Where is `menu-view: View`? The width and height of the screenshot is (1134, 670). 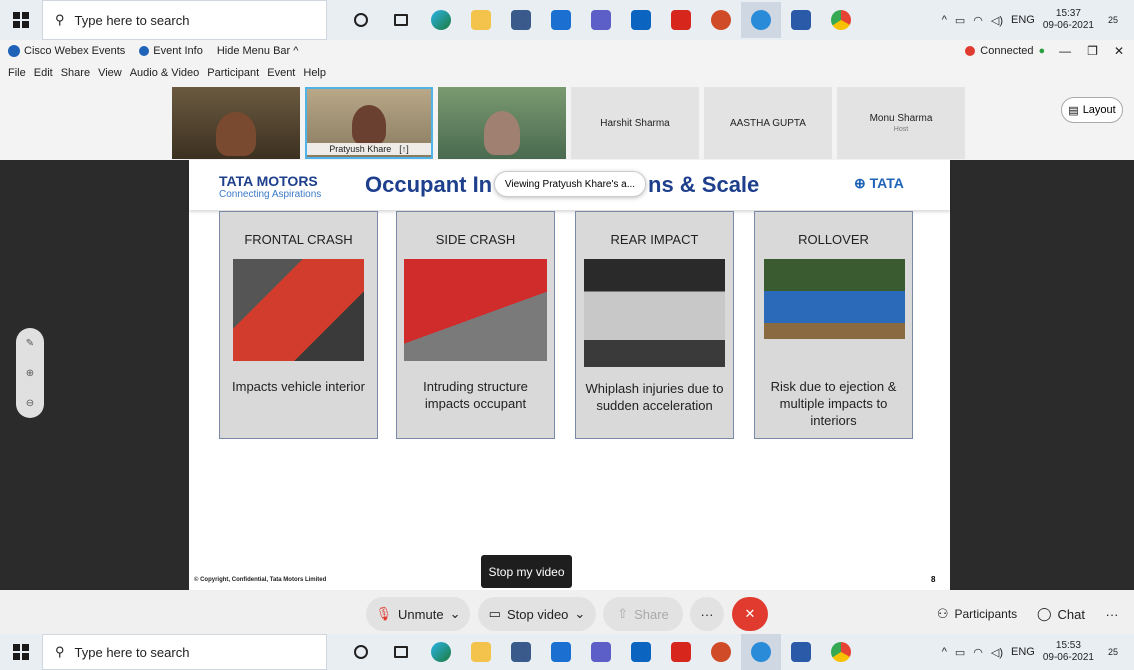
menu-view: View is located at coordinates (110, 73).